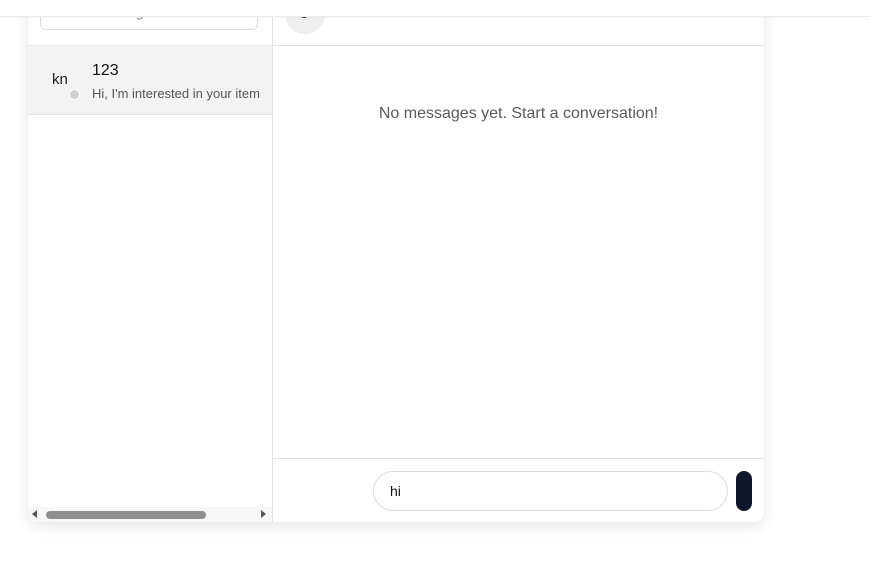 Image resolution: width=870 pixels, height=574 pixels. Describe the element at coordinates (263, 514) in the screenshot. I see `scroll-right-arrow-icon` at that location.